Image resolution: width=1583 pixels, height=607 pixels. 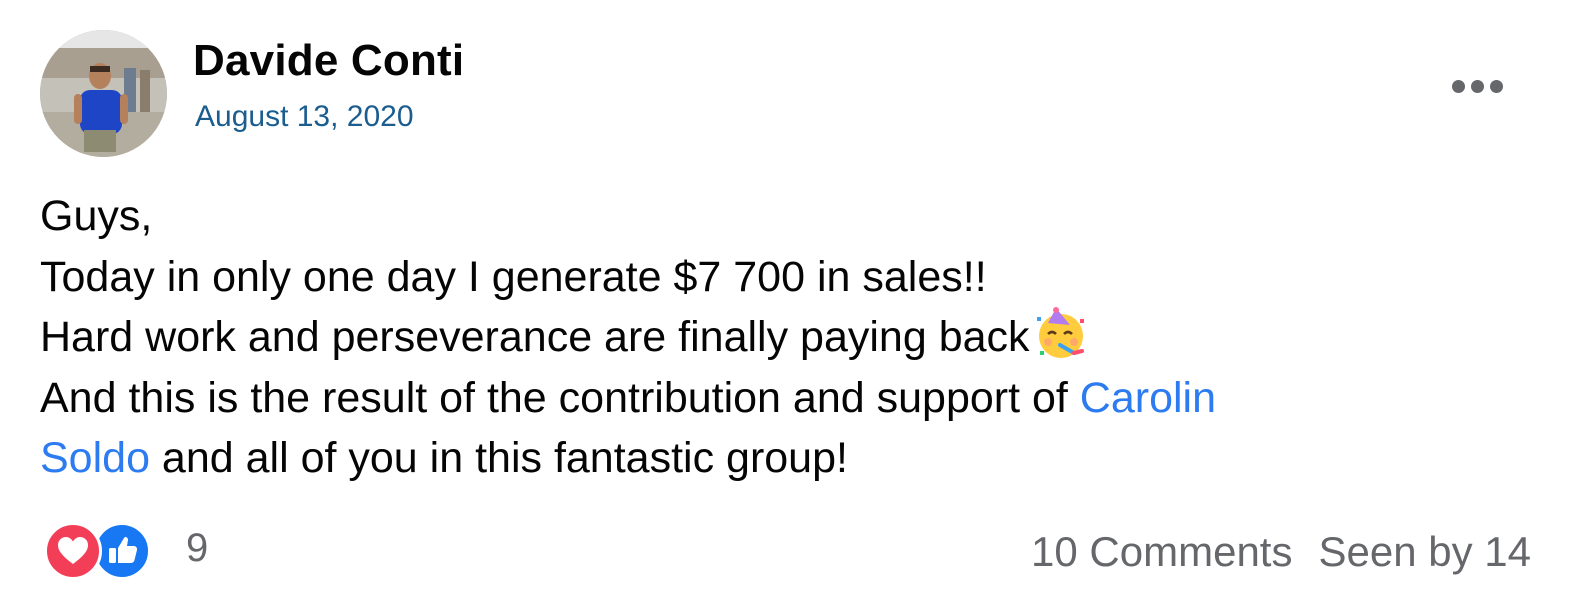 What do you see at coordinates (304, 117) in the screenshot?
I see `post-date: August 13, 2020` at bounding box center [304, 117].